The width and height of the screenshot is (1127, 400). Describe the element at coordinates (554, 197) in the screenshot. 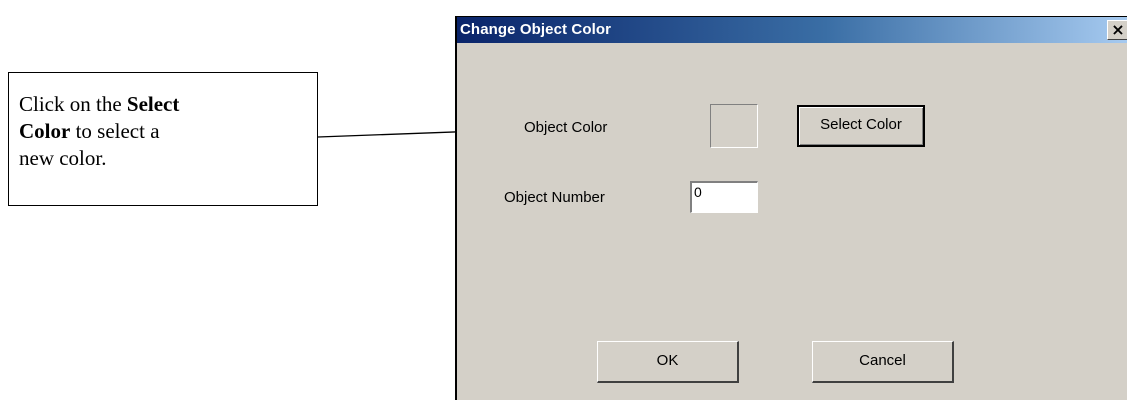

I see `object-number-label: Object Number` at that location.